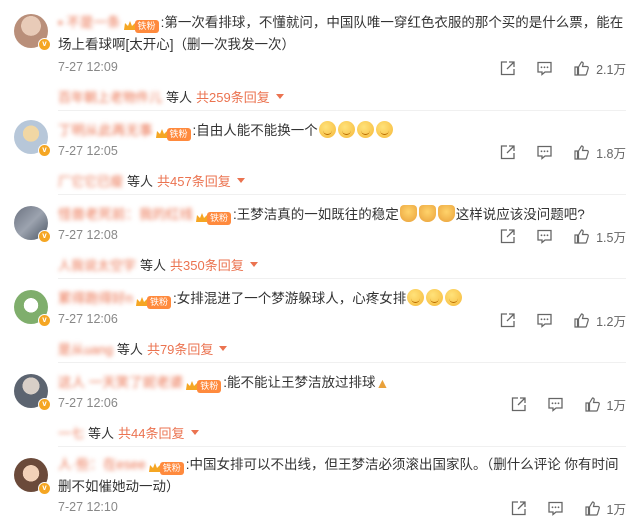 The image size is (640, 520). Describe the element at coordinates (611, 69) in the screenshot. I see `like-count: 2.1万` at that location.